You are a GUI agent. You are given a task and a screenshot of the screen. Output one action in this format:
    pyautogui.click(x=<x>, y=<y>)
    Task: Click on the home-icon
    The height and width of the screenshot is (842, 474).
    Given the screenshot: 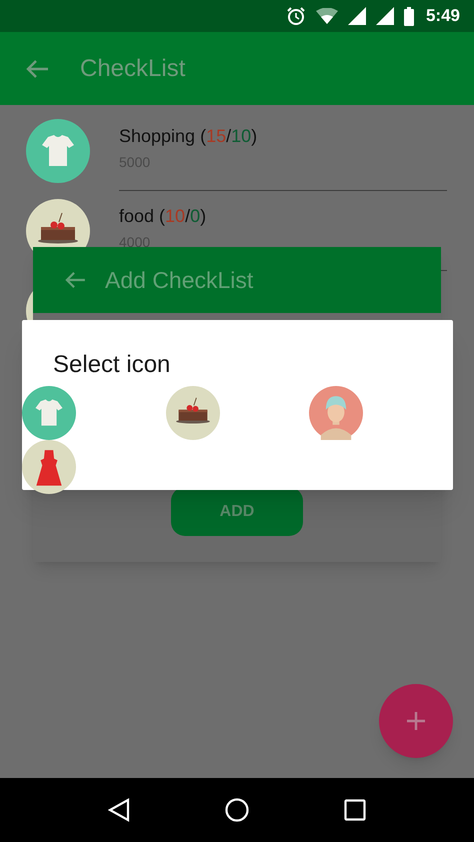 What is the action you would take?
    pyautogui.click(x=236, y=810)
    